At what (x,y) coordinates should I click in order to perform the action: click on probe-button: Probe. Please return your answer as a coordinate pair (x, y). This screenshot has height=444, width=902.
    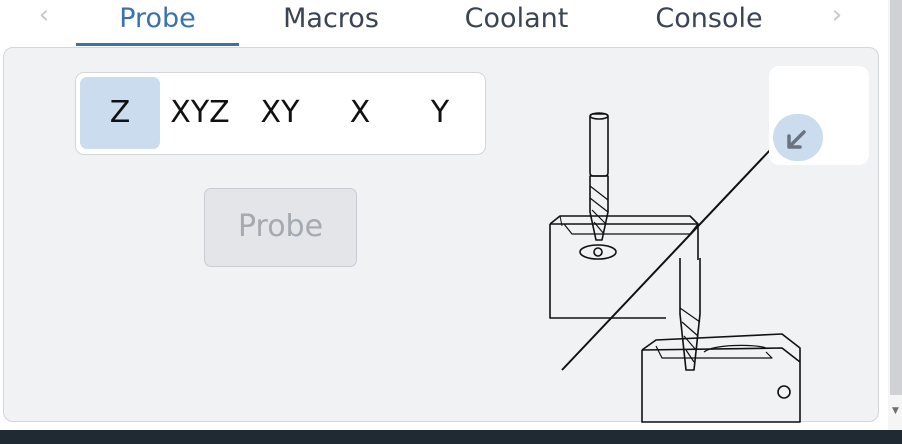
    Looking at the image, I should click on (280, 227).